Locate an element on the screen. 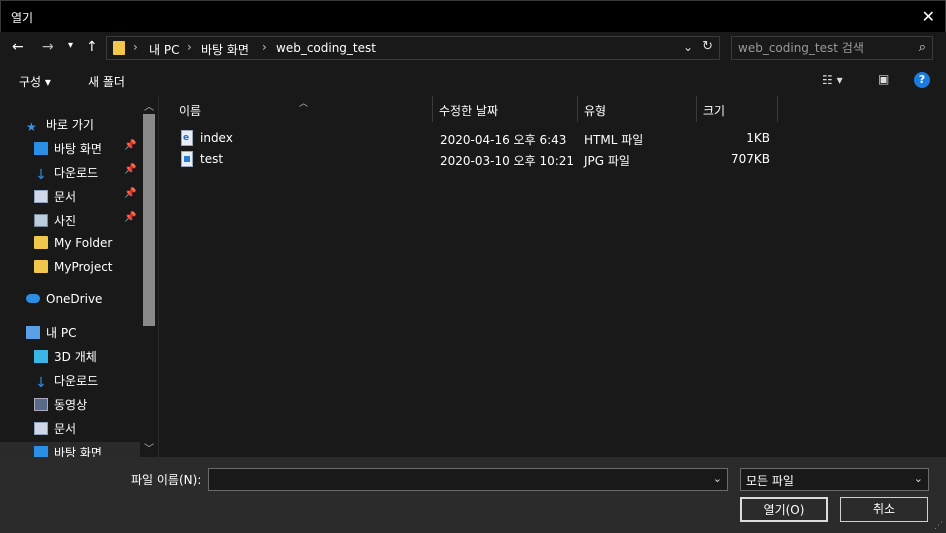 The width and height of the screenshot is (946, 533). nav-onedrive: OneDrive is located at coordinates (64, 299).